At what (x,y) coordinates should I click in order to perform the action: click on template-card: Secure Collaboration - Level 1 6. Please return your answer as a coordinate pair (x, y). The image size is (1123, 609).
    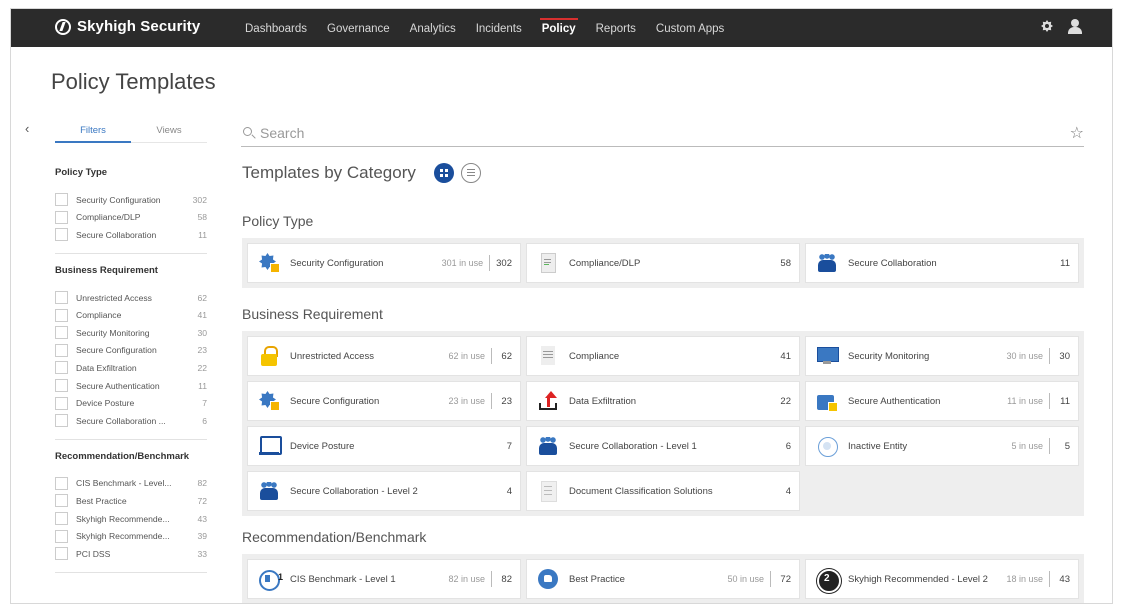
    Looking at the image, I should click on (663, 446).